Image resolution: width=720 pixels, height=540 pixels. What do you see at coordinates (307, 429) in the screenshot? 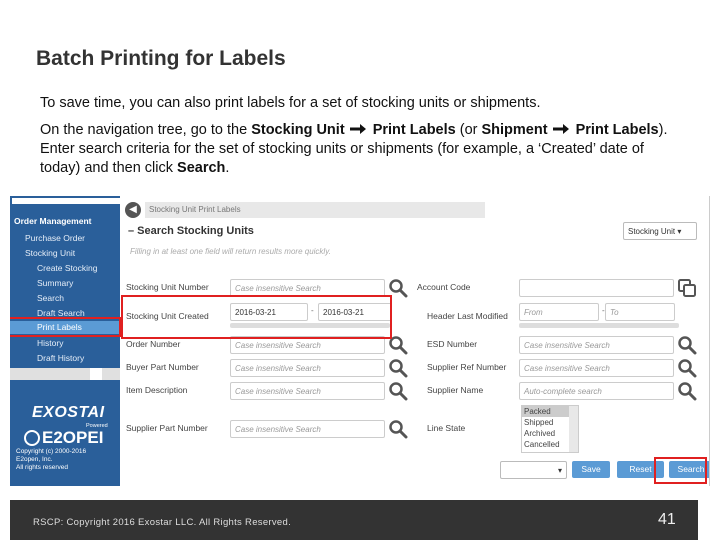
I see `supplier-part-number-input: Case insensitive Search` at bounding box center [307, 429].